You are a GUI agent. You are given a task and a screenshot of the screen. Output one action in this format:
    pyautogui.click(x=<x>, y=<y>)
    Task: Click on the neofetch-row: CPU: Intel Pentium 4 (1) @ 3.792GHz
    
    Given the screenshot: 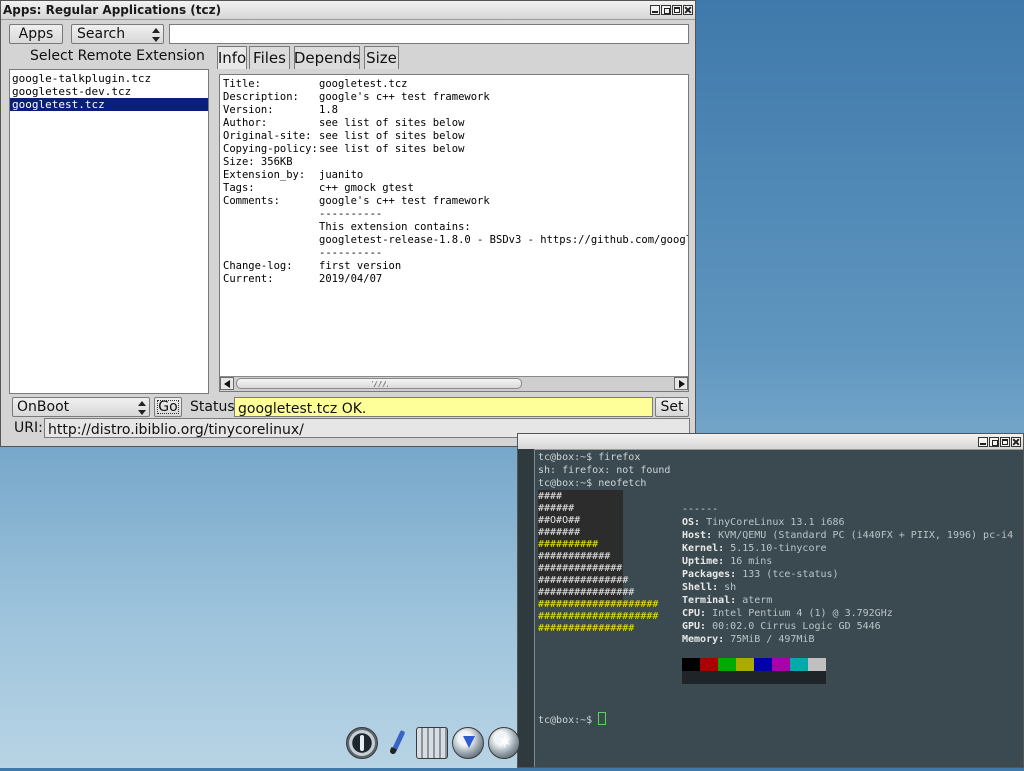 What is the action you would take?
    pyautogui.click(x=787, y=613)
    